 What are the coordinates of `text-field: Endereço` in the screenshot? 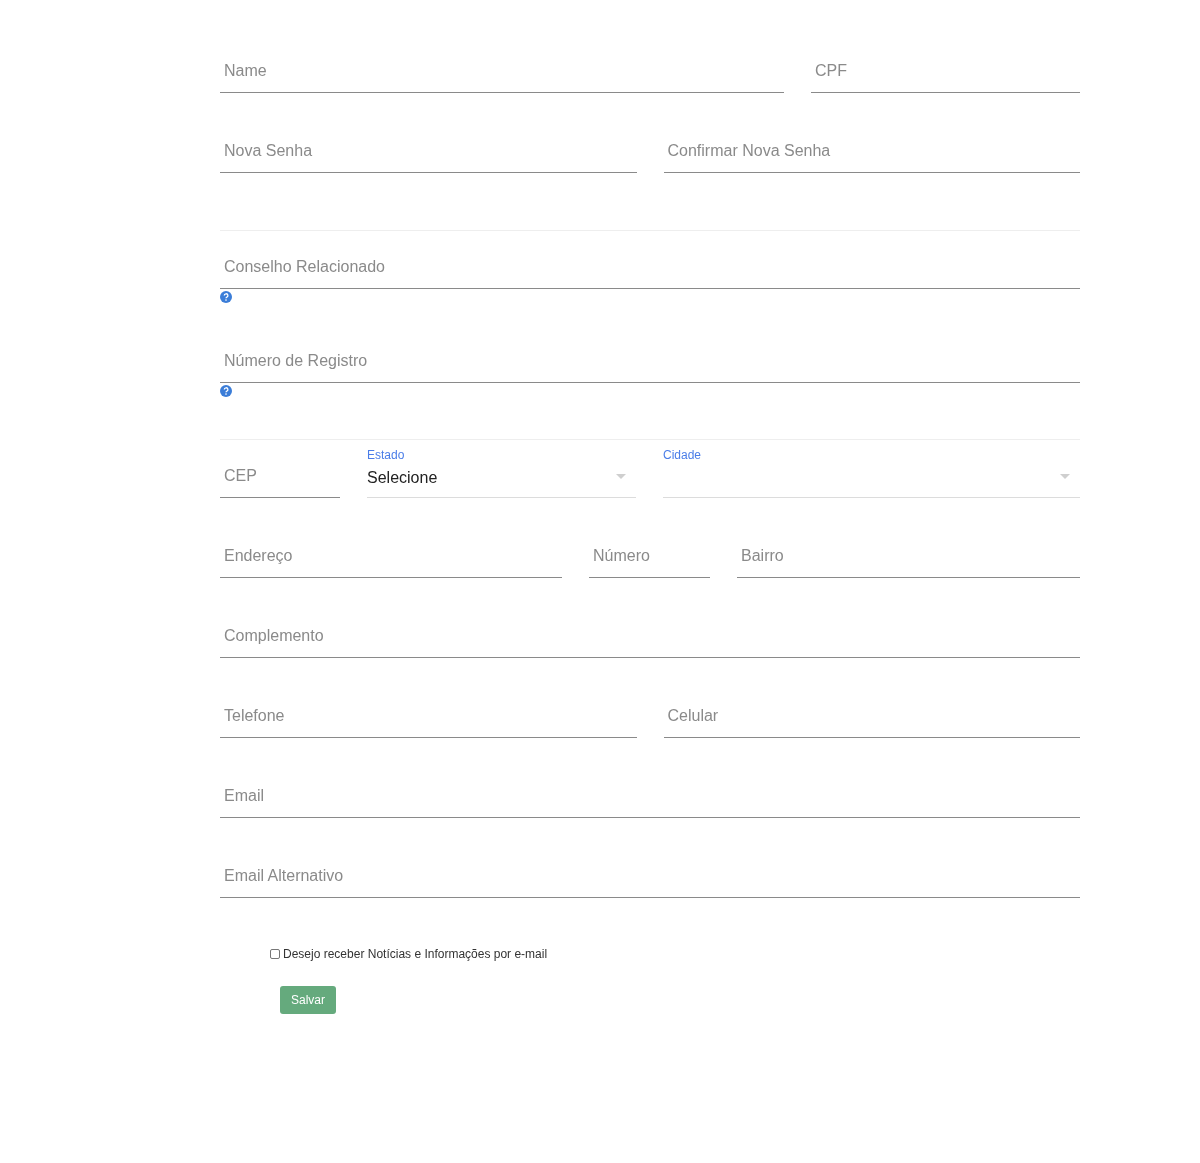 It's located at (391, 556).